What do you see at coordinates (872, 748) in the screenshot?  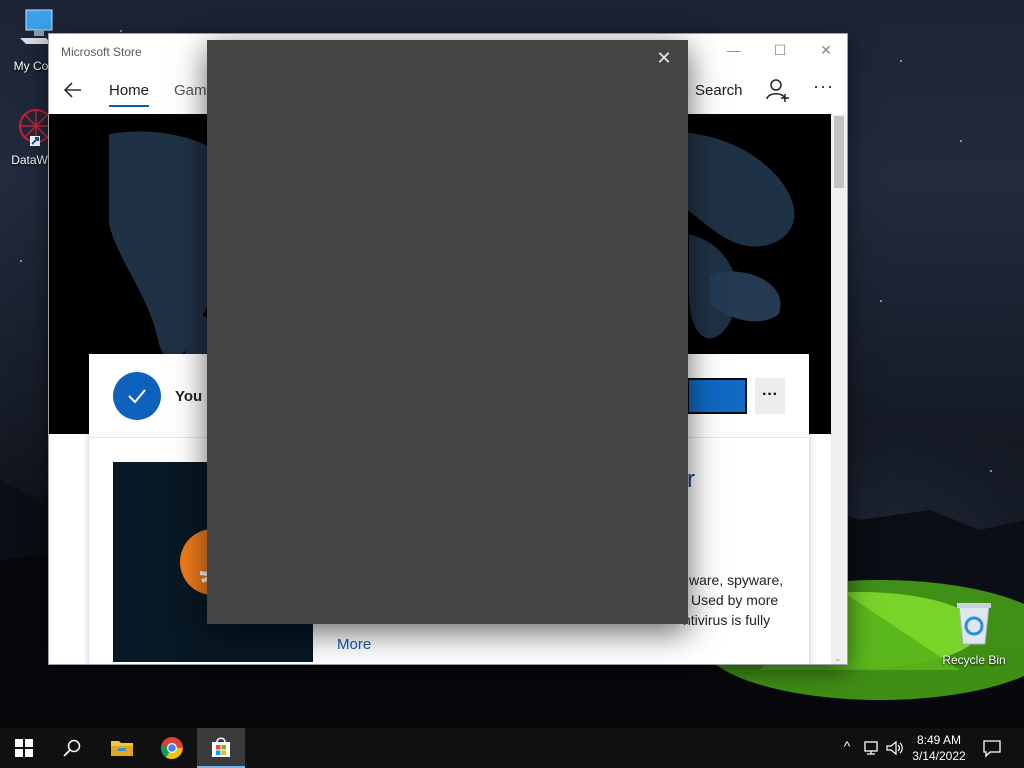 I see `network-icon` at bounding box center [872, 748].